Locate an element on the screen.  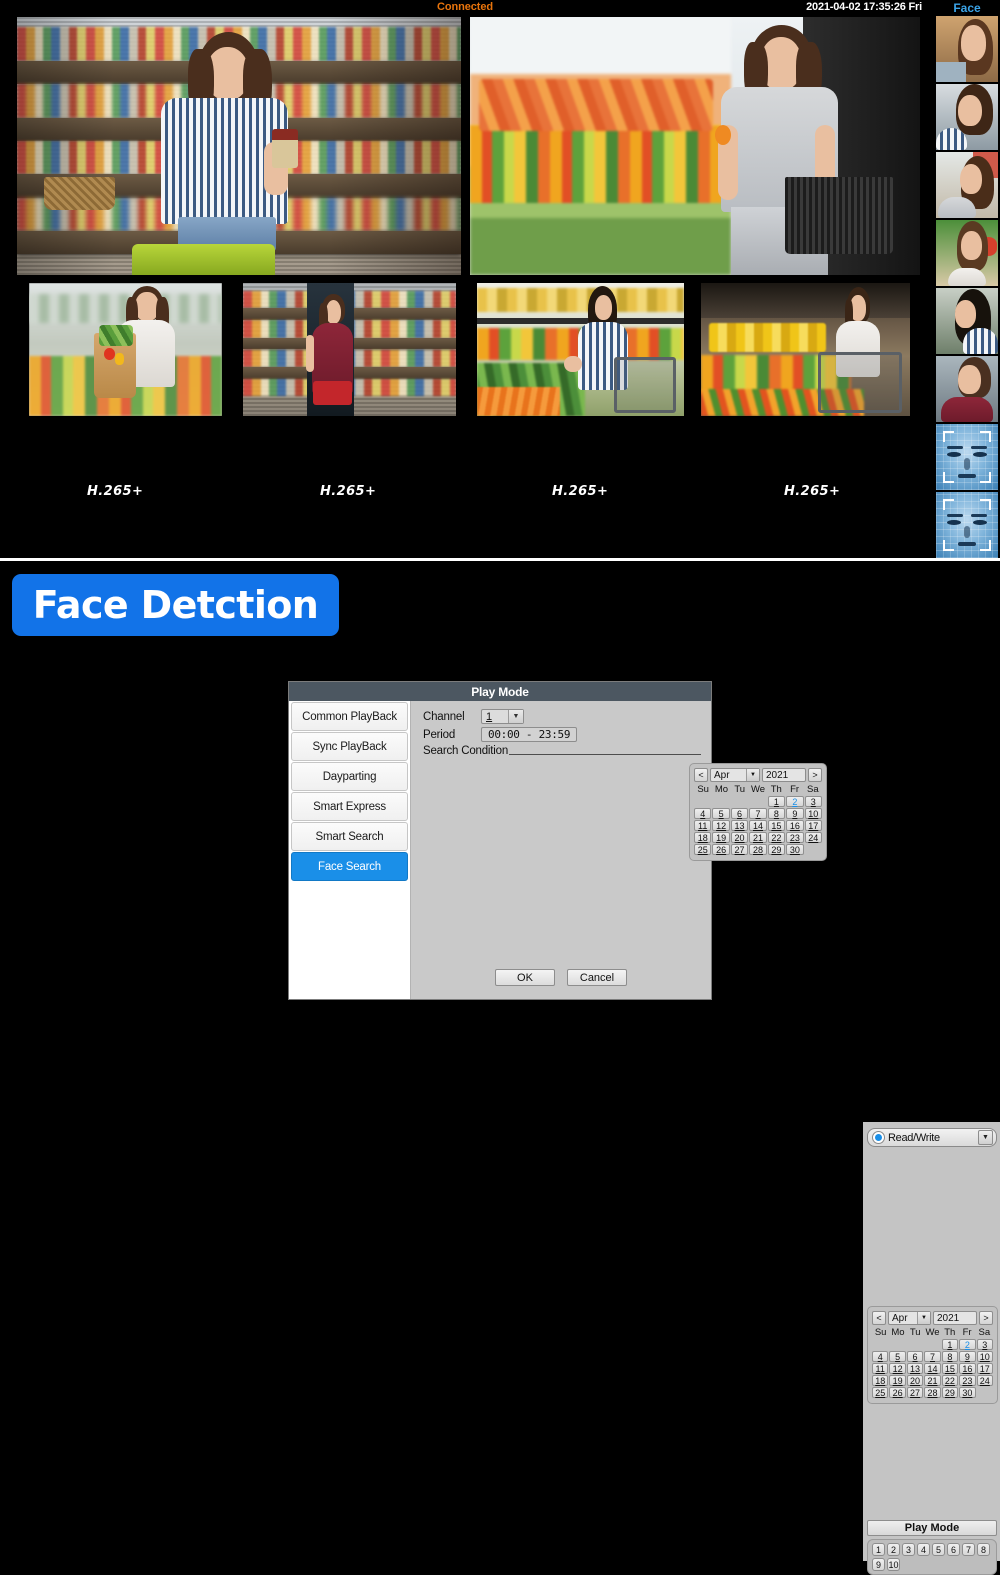
channel-select: 1 ▼ is located at coordinates (502, 716).